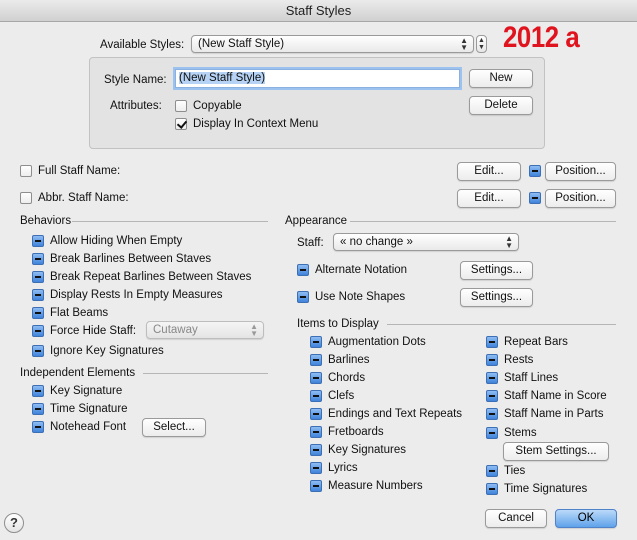  What do you see at coordinates (316, 396) in the screenshot?
I see `clefs-checkbox` at bounding box center [316, 396].